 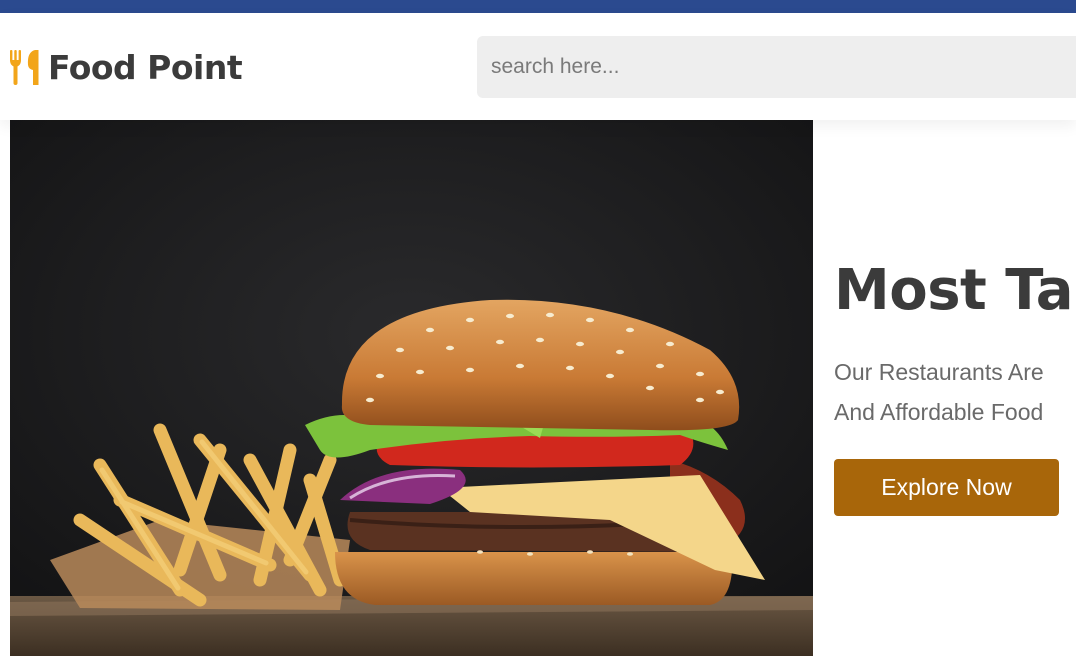 What do you see at coordinates (145, 67) in the screenshot?
I see `brand-name: Food Point` at bounding box center [145, 67].